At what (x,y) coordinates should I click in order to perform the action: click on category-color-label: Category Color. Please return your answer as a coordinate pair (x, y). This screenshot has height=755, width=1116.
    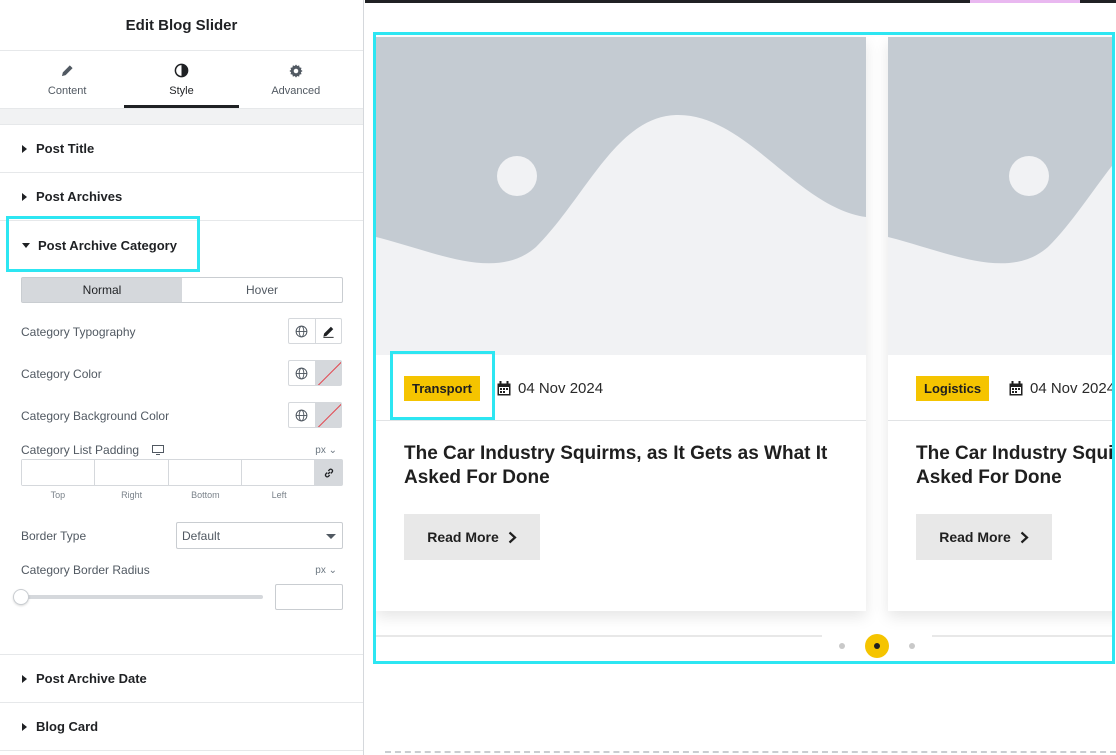
    Looking at the image, I should click on (61, 374).